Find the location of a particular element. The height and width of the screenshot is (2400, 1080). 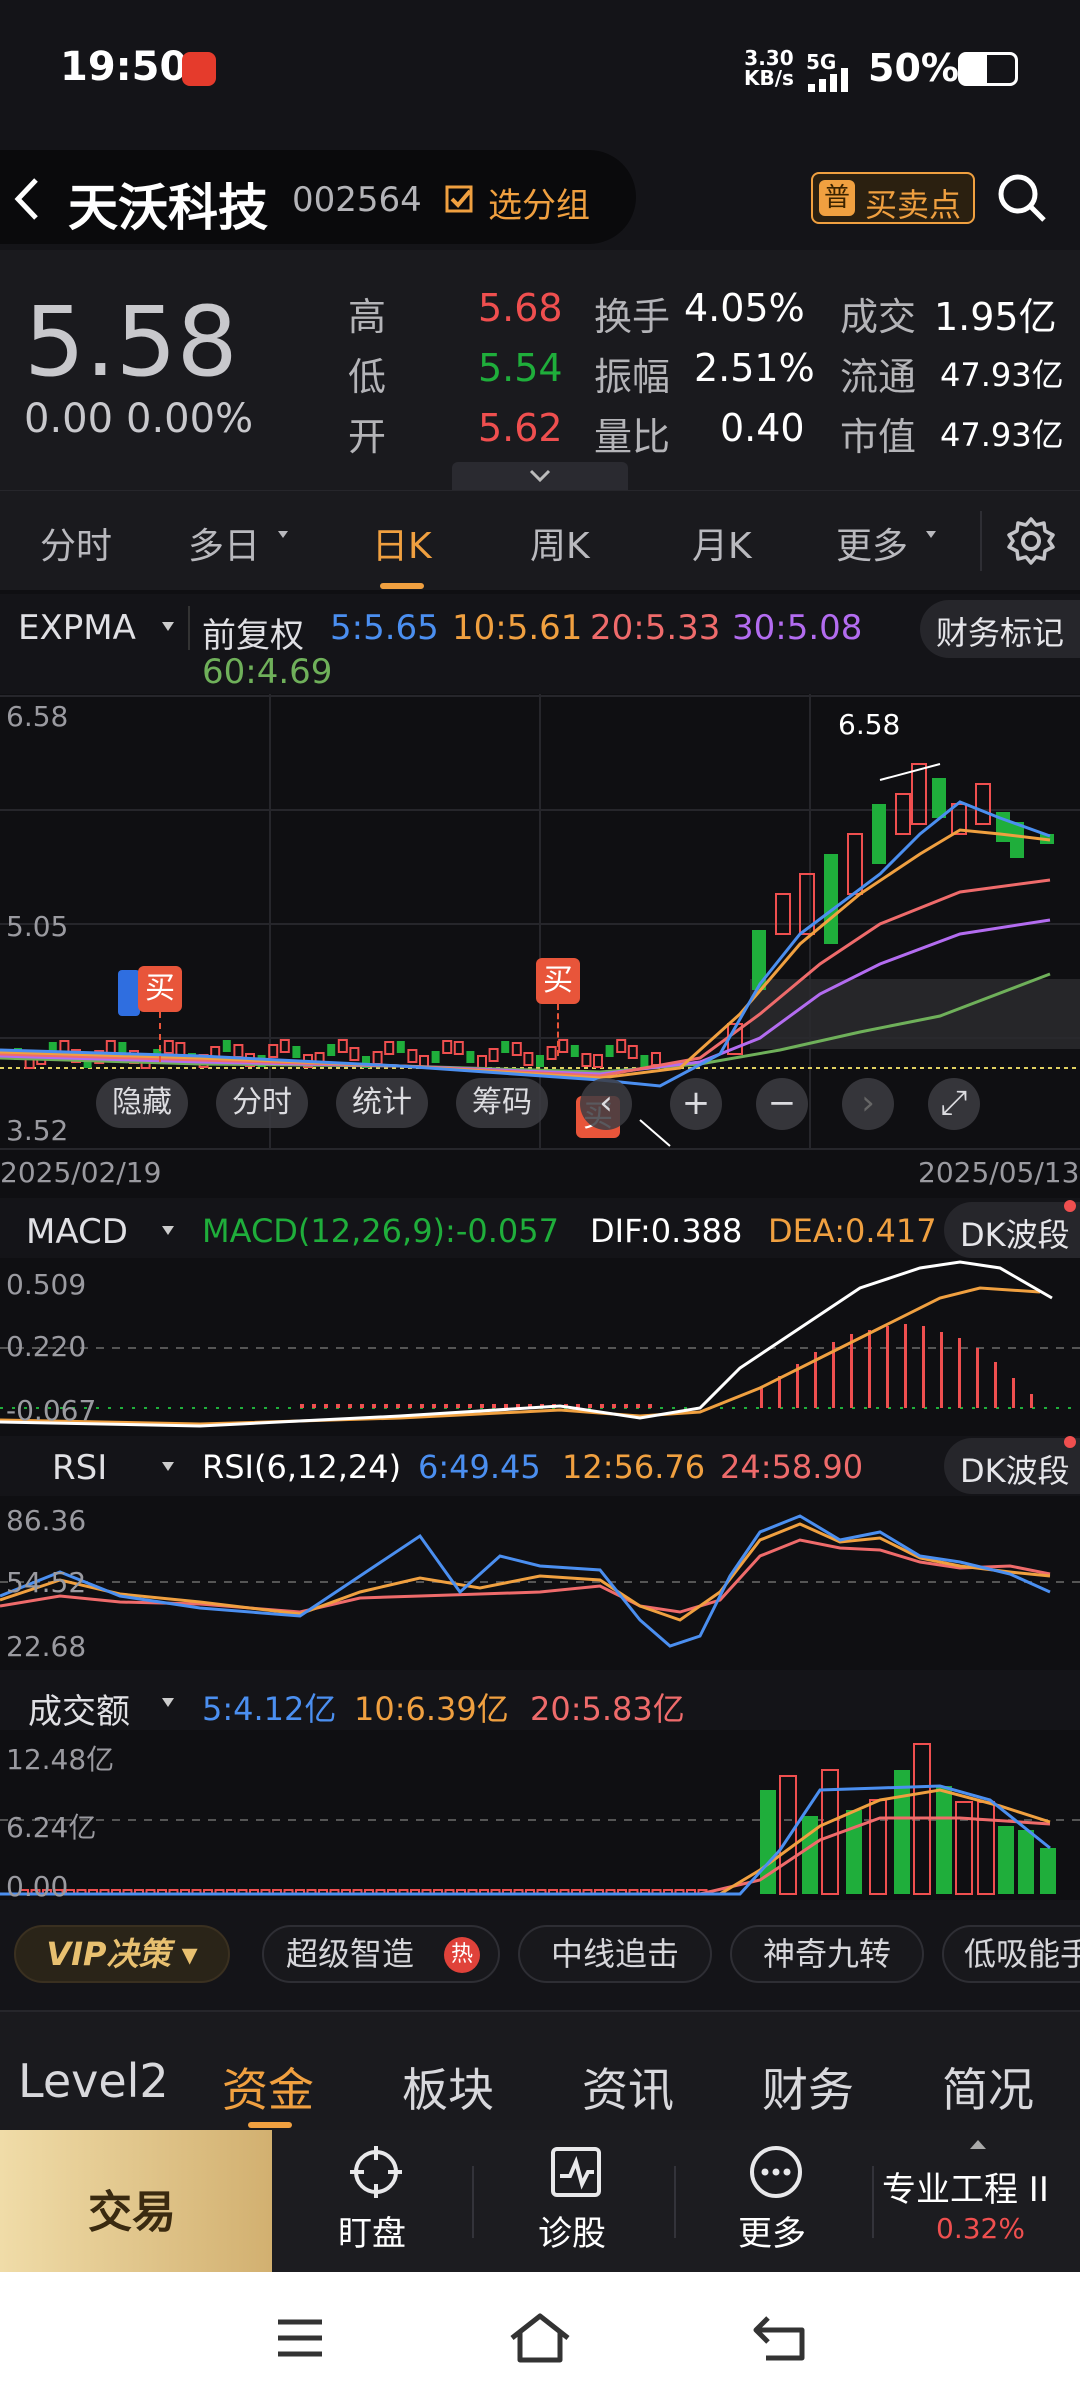

buy-sell-icon: 普 is located at coordinates (837, 198).